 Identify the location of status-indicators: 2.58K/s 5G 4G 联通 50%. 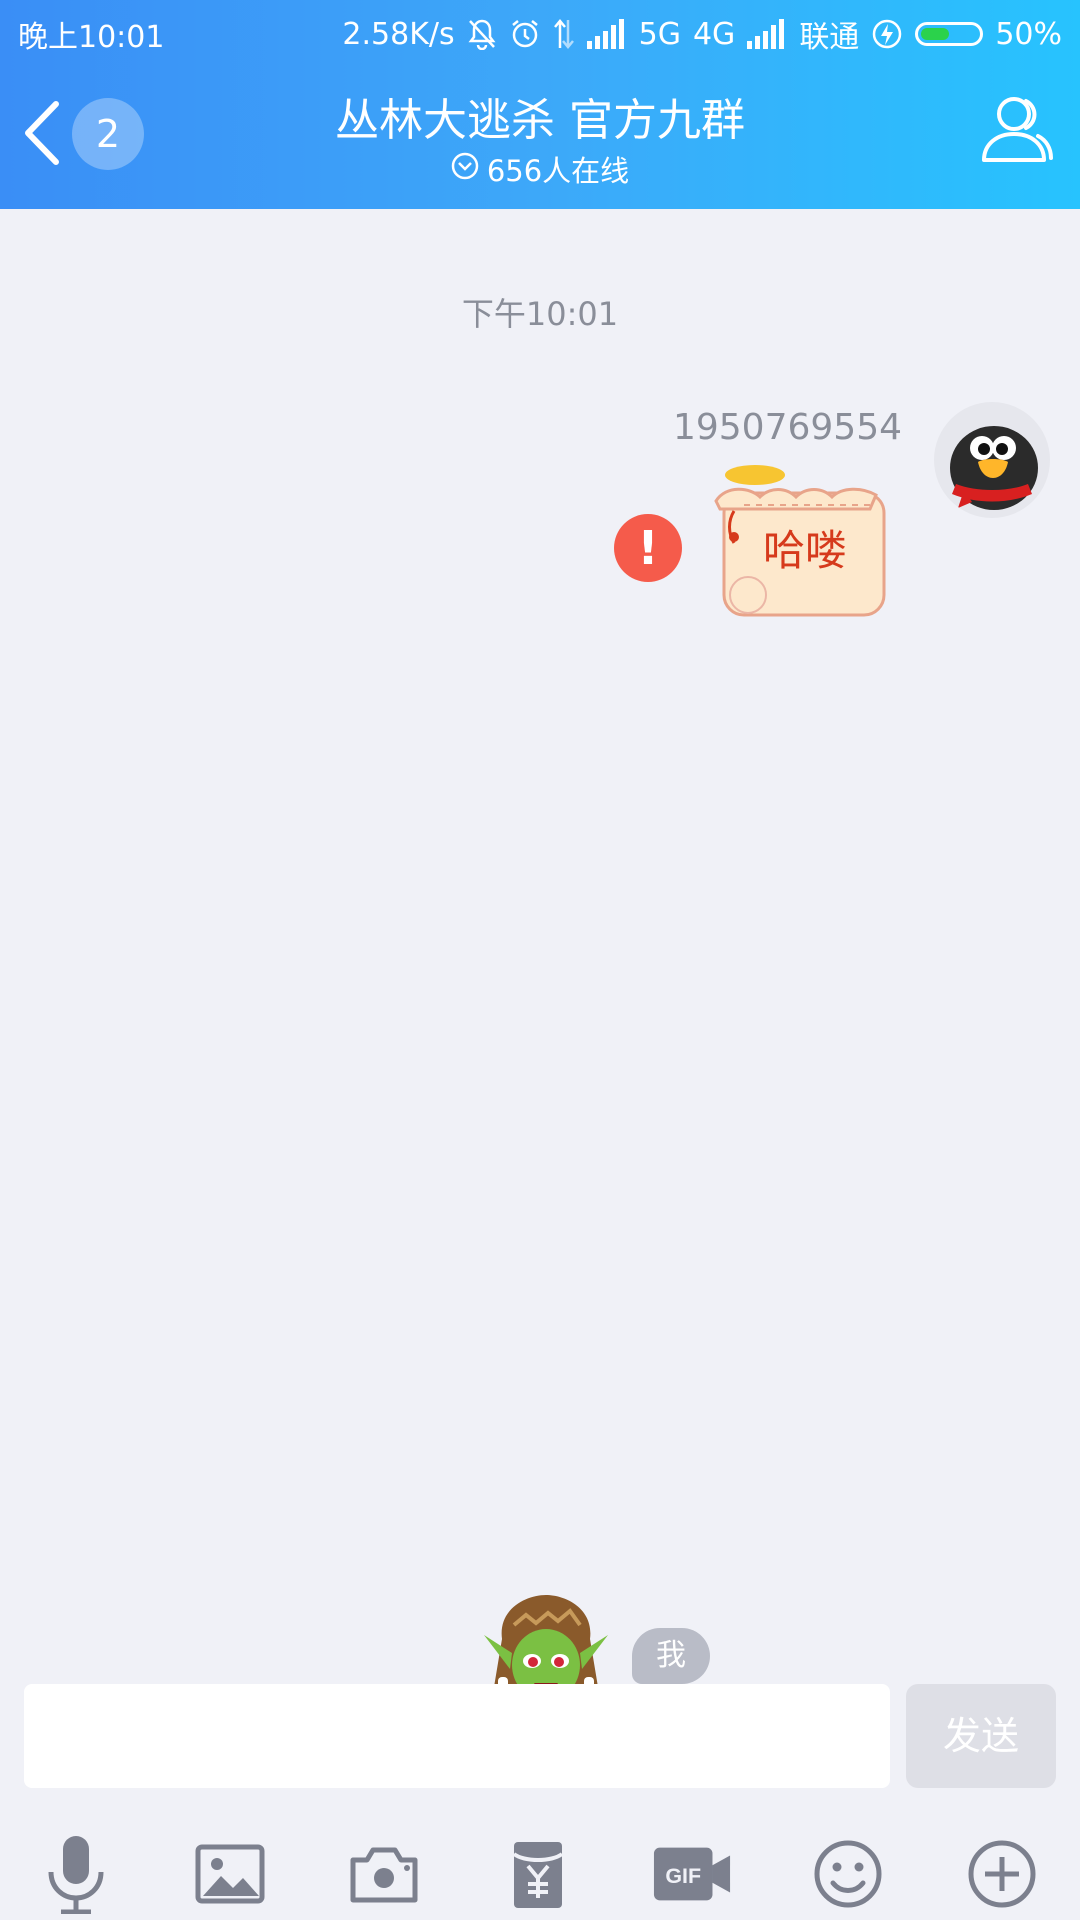
(702, 34).